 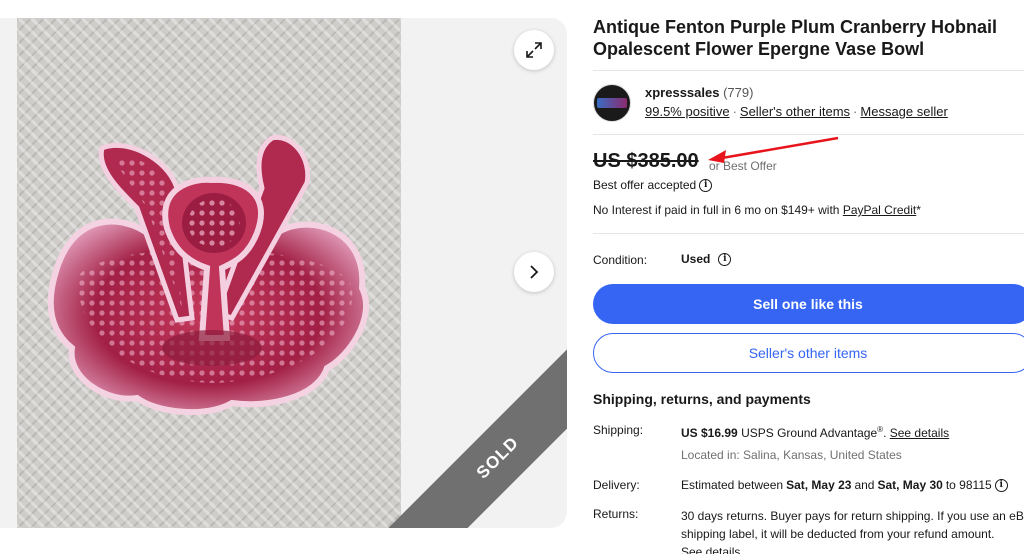 I want to click on condition-label: Condition:, so click(x=620, y=260).